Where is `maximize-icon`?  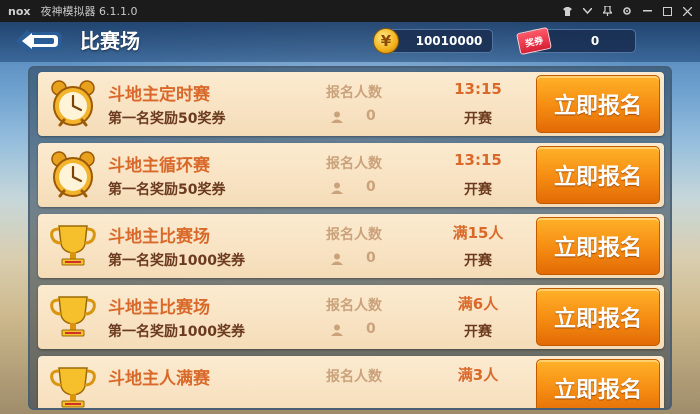
maximize-icon is located at coordinates (667, 11).